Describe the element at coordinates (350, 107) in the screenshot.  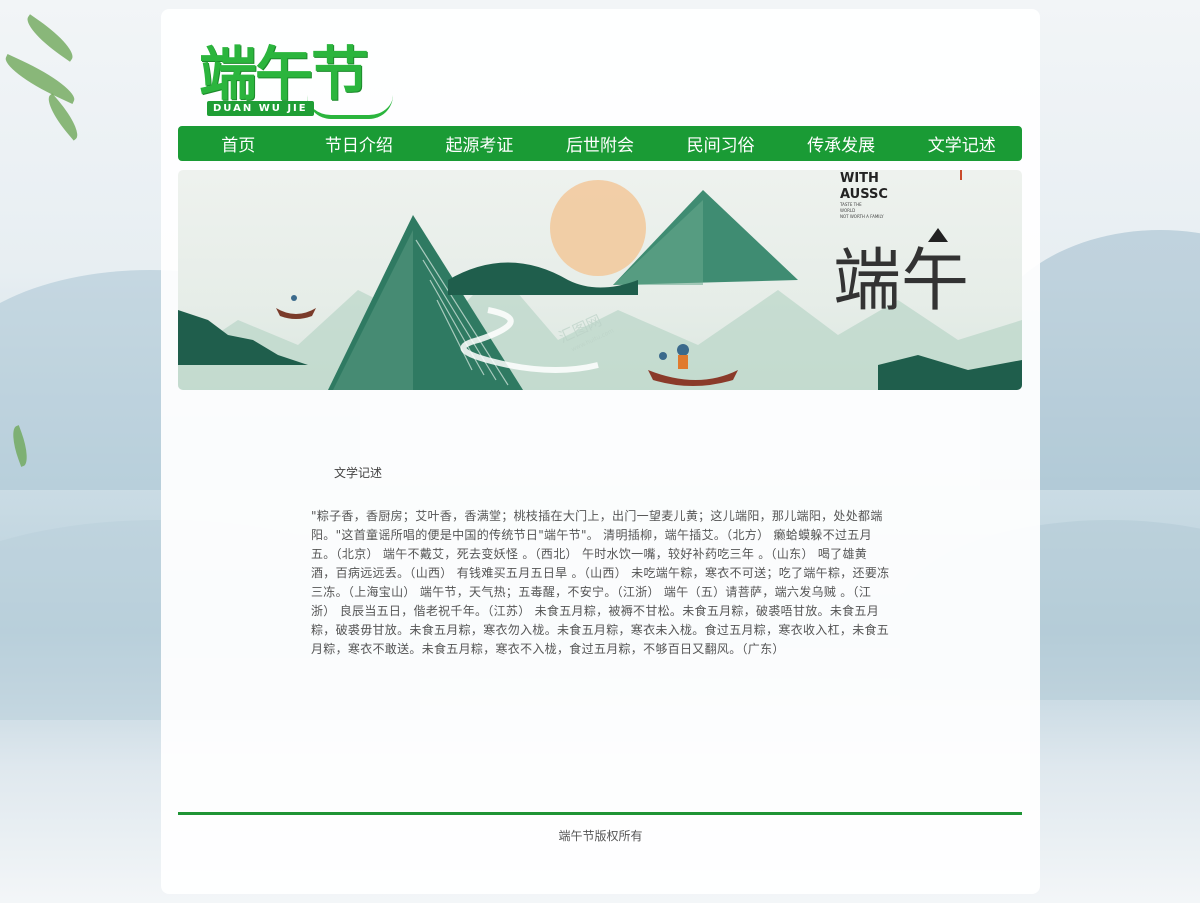
I see `logo-swirl-icon` at that location.